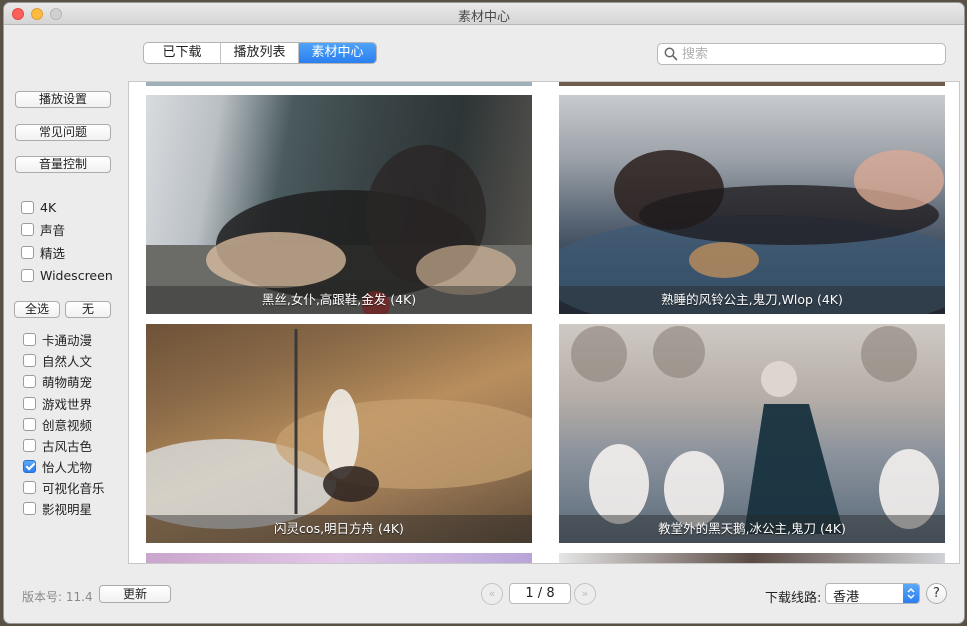 This screenshot has height=626, width=967. Describe the element at coordinates (67, 382) in the screenshot. I see `category-label: 萌物萌宠` at that location.